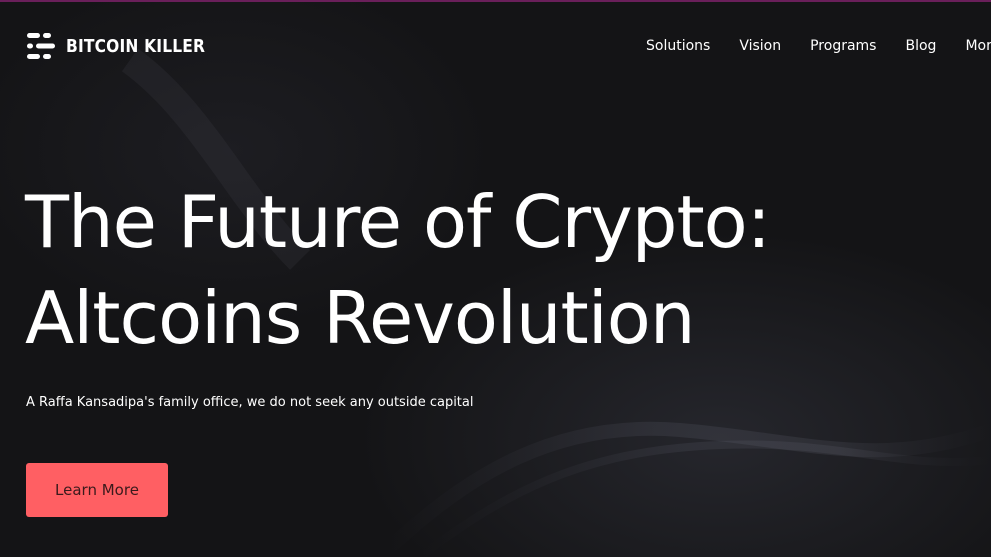  I want to click on main-nav: Solutions Vision Programs Blog More, so click(818, 46).